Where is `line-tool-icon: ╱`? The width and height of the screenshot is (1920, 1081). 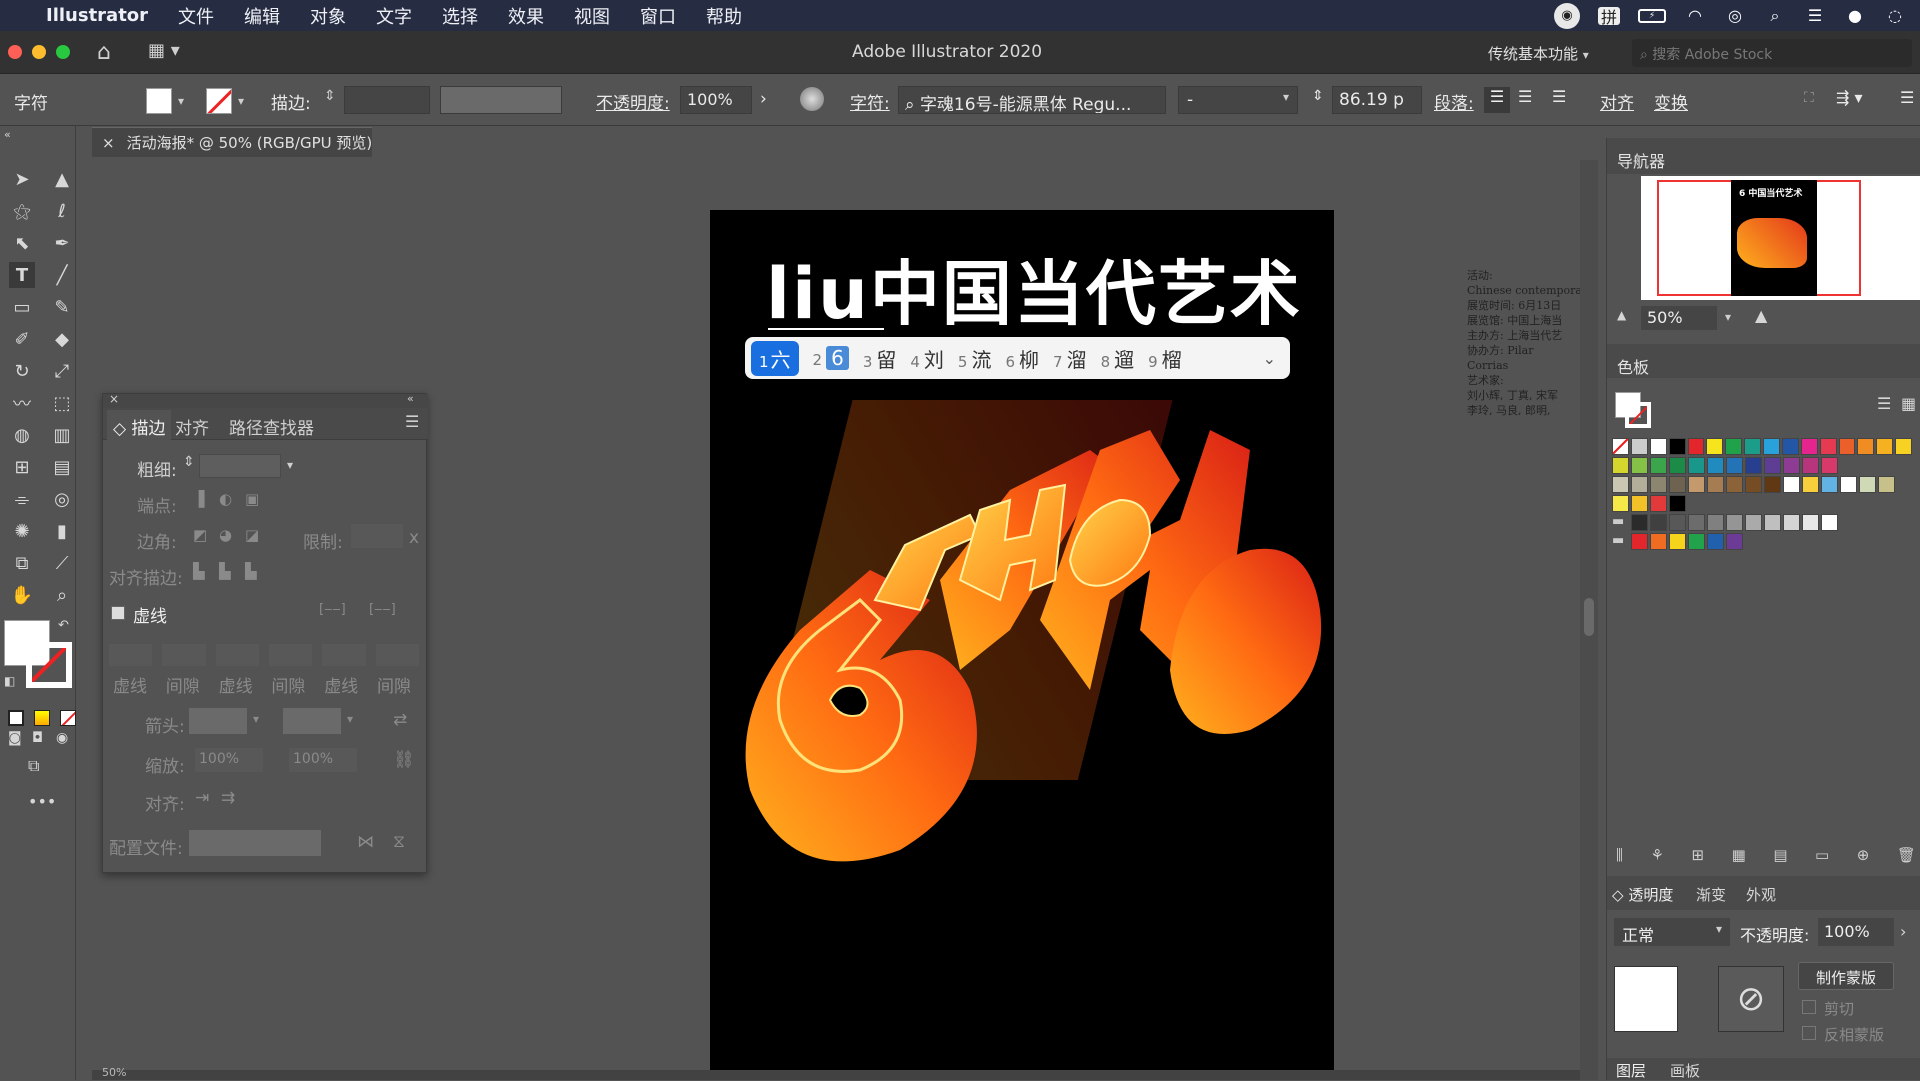 line-tool-icon: ╱ is located at coordinates (62, 275).